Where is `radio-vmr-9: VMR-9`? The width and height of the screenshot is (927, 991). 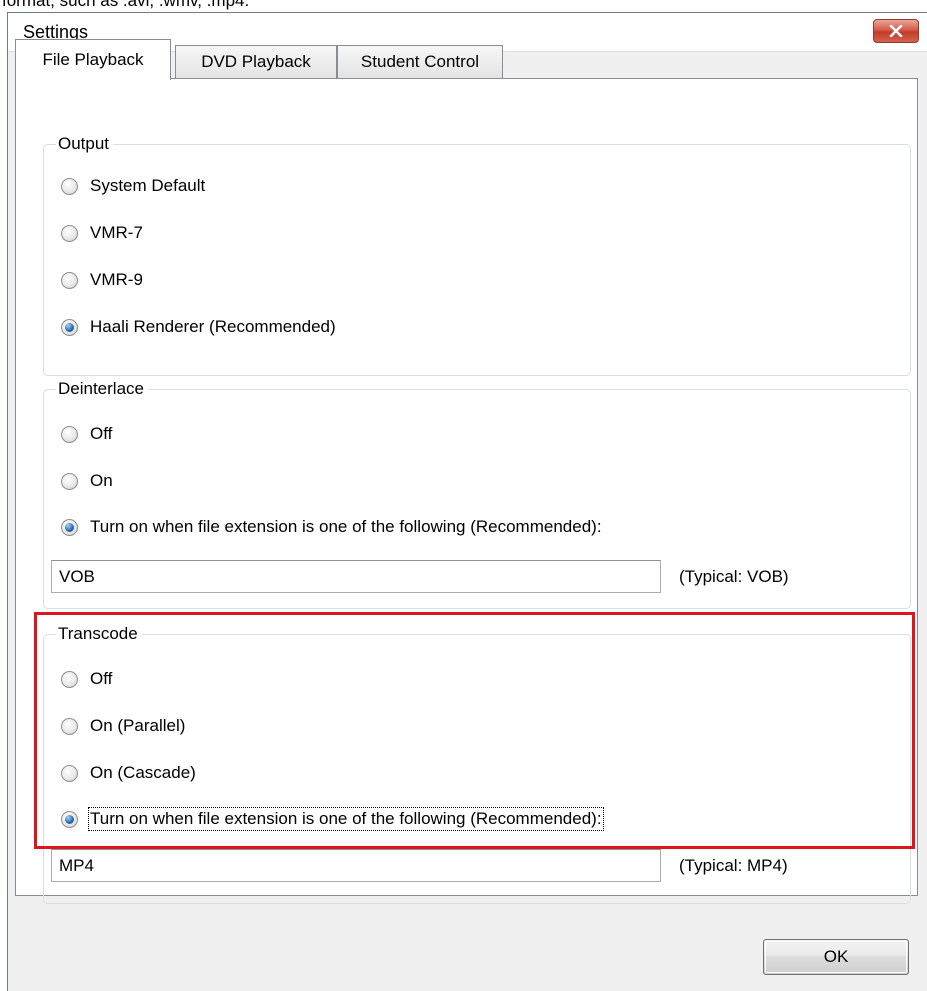
radio-vmr-9: VMR-9 is located at coordinates (102, 280).